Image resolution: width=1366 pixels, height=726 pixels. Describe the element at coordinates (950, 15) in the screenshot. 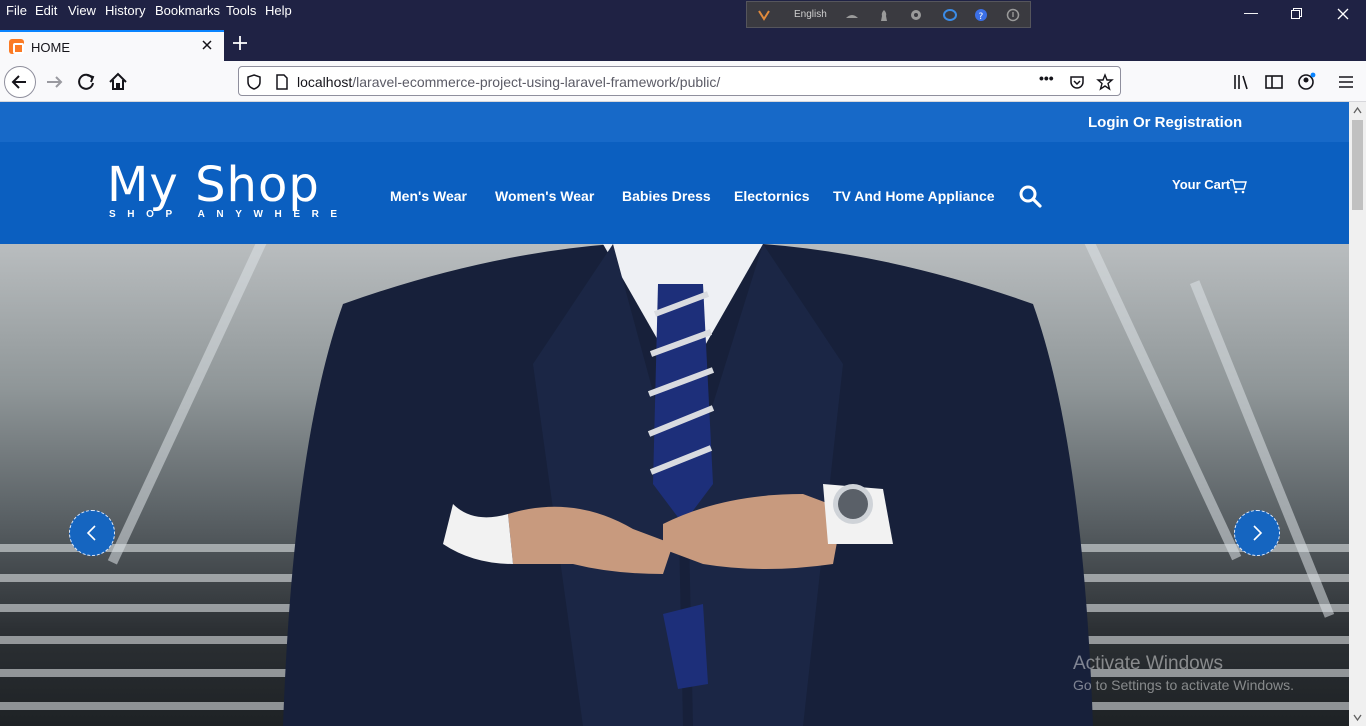

I see `ie-icon` at that location.